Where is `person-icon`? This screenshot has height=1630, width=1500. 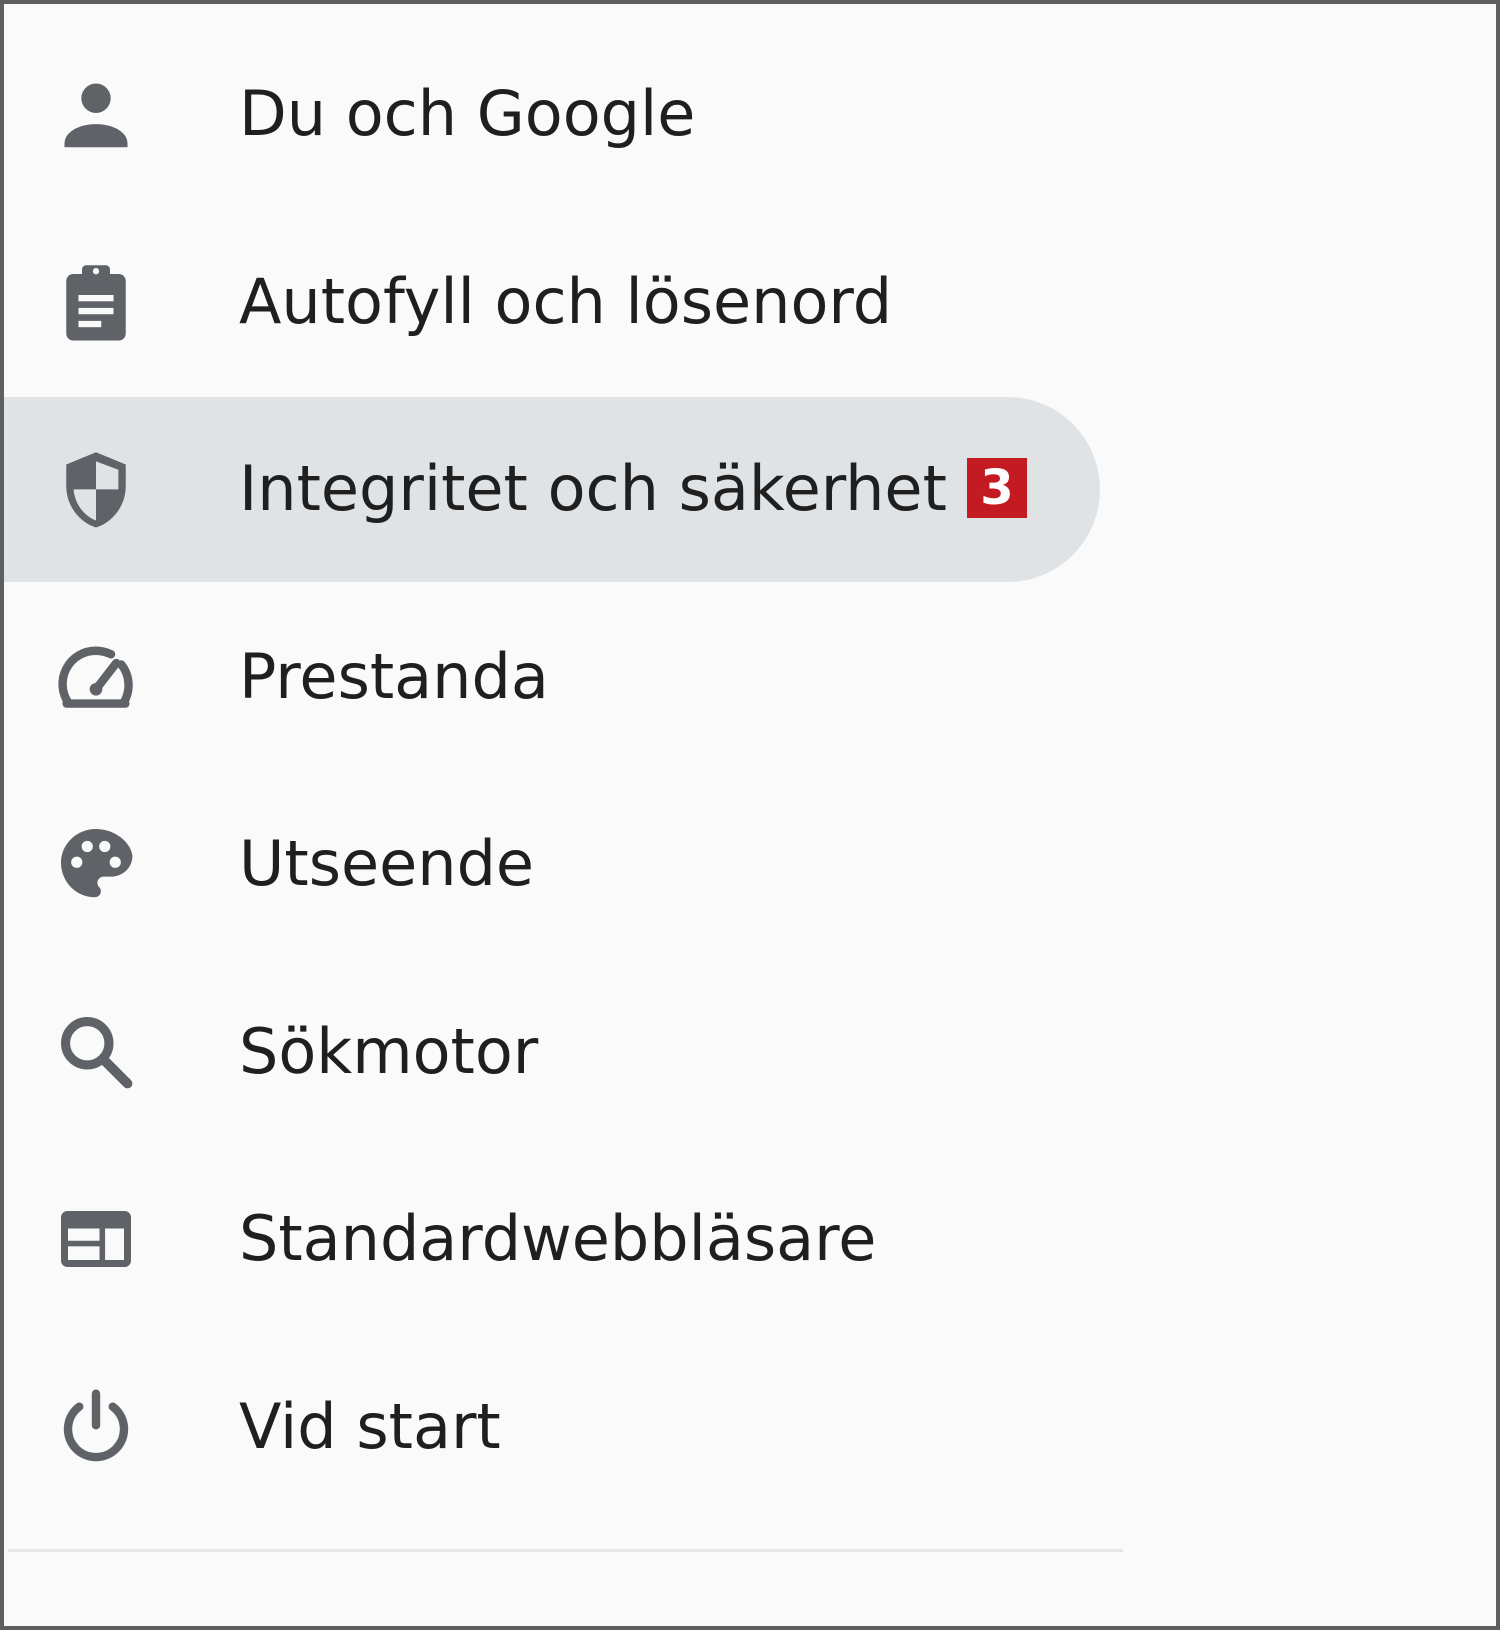
person-icon is located at coordinates (96, 114).